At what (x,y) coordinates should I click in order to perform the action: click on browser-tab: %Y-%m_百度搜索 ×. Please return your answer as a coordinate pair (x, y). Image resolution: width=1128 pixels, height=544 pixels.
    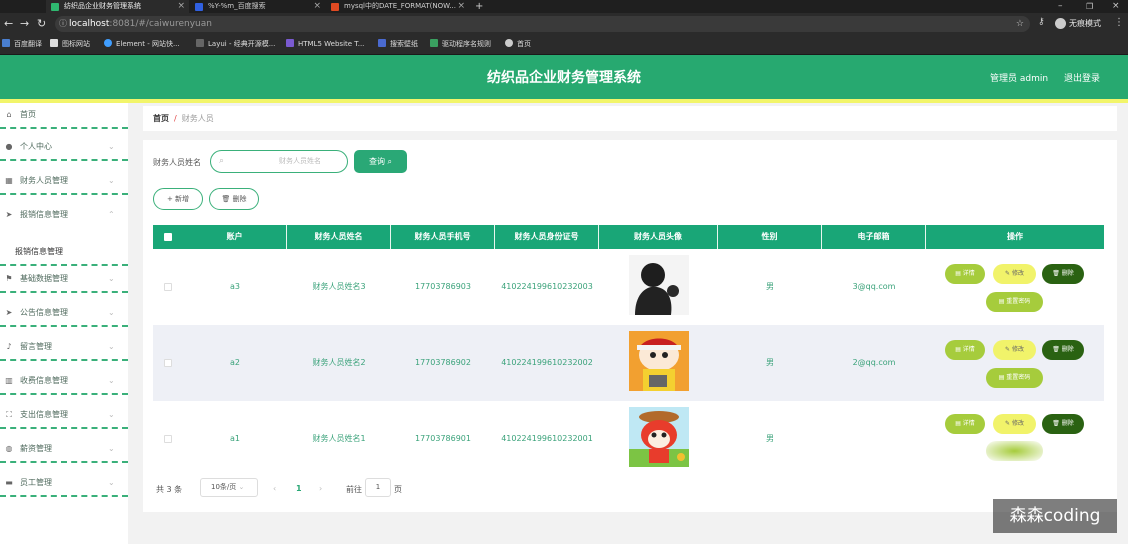
    Looking at the image, I should click on (257, 6).